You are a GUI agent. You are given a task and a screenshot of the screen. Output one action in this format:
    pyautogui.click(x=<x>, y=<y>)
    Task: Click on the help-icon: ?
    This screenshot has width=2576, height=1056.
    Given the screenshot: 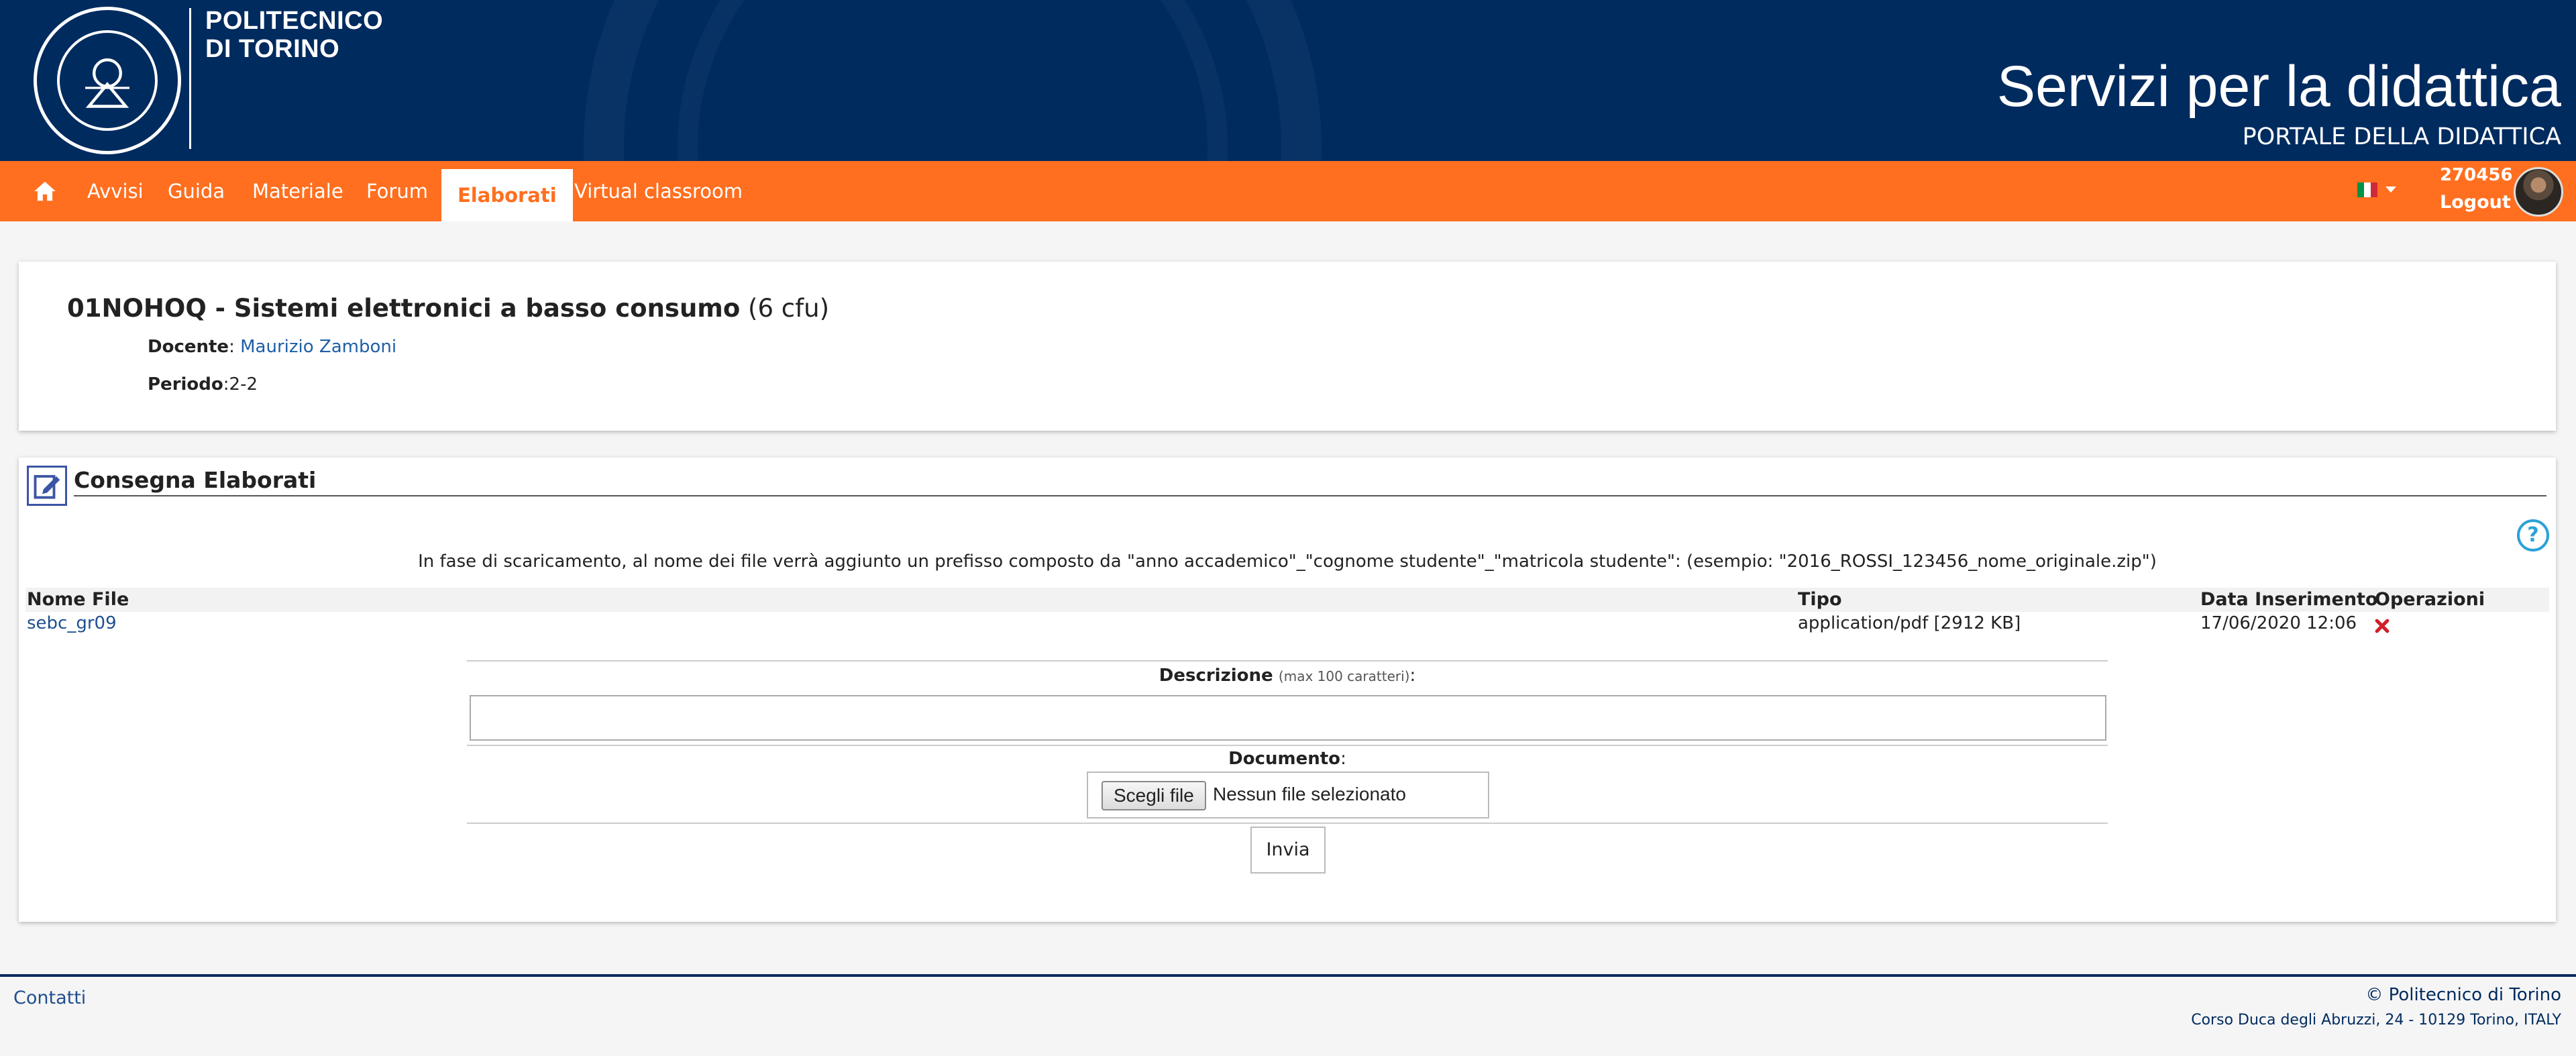 What is the action you would take?
    pyautogui.click(x=2533, y=535)
    